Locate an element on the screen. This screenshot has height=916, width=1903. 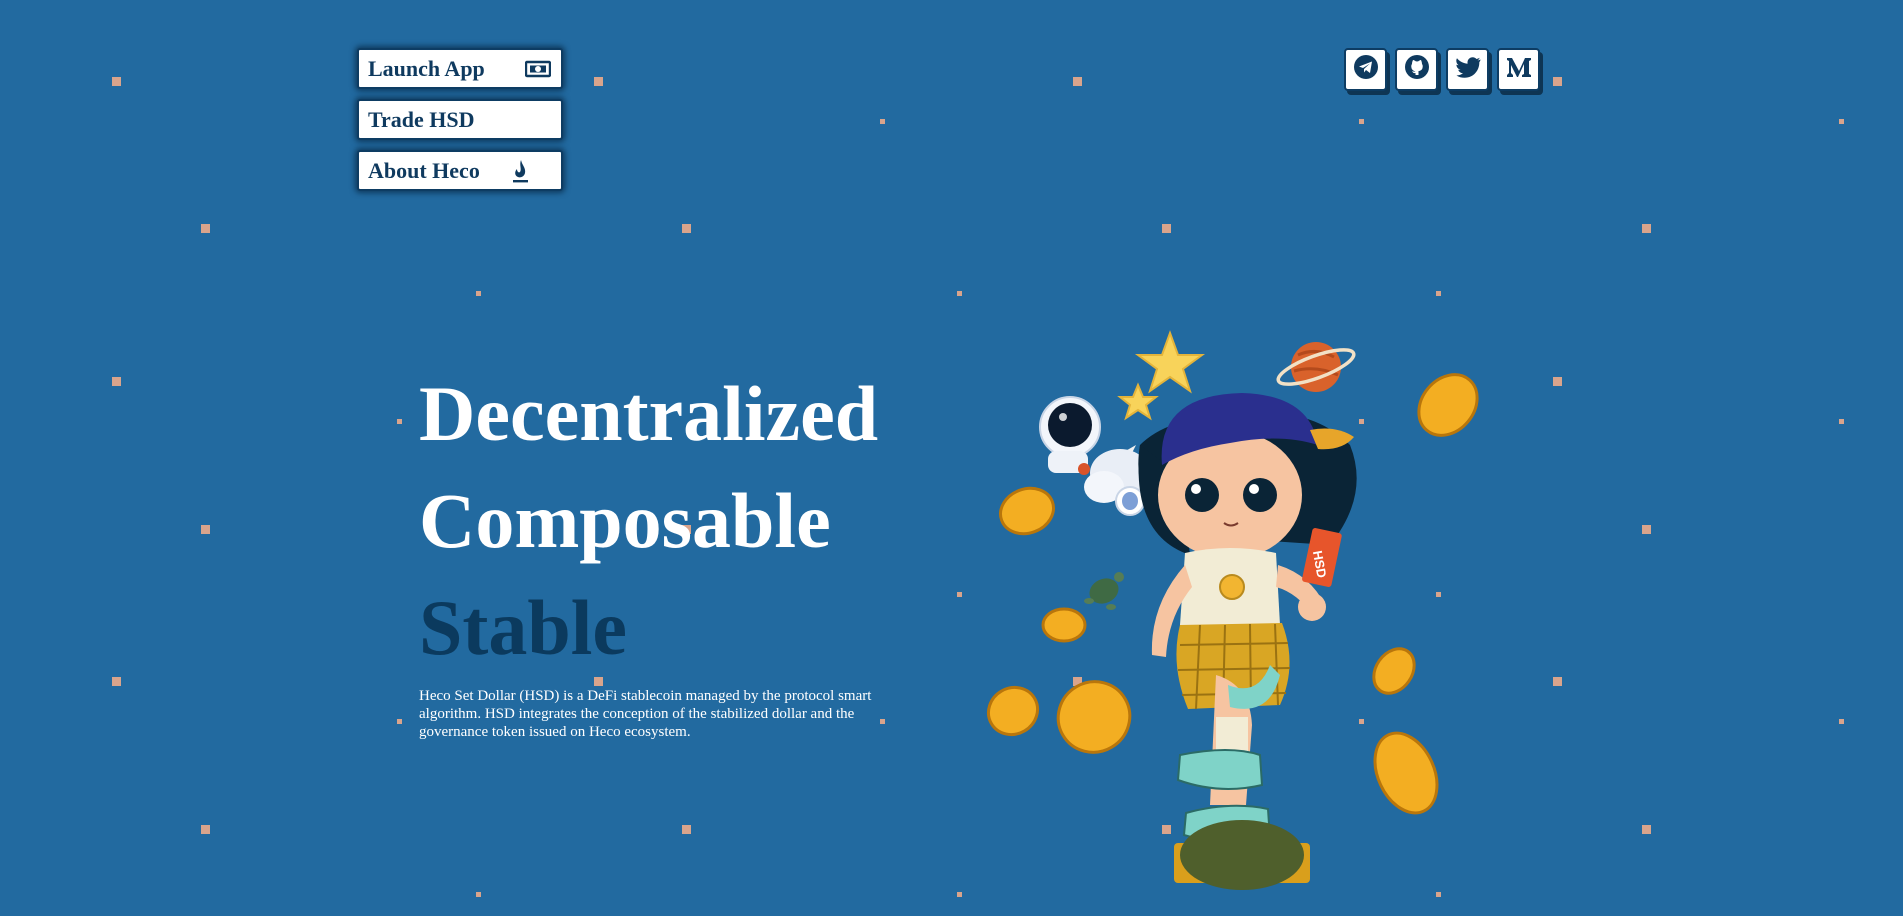
planet-icon is located at coordinates (1316, 367).